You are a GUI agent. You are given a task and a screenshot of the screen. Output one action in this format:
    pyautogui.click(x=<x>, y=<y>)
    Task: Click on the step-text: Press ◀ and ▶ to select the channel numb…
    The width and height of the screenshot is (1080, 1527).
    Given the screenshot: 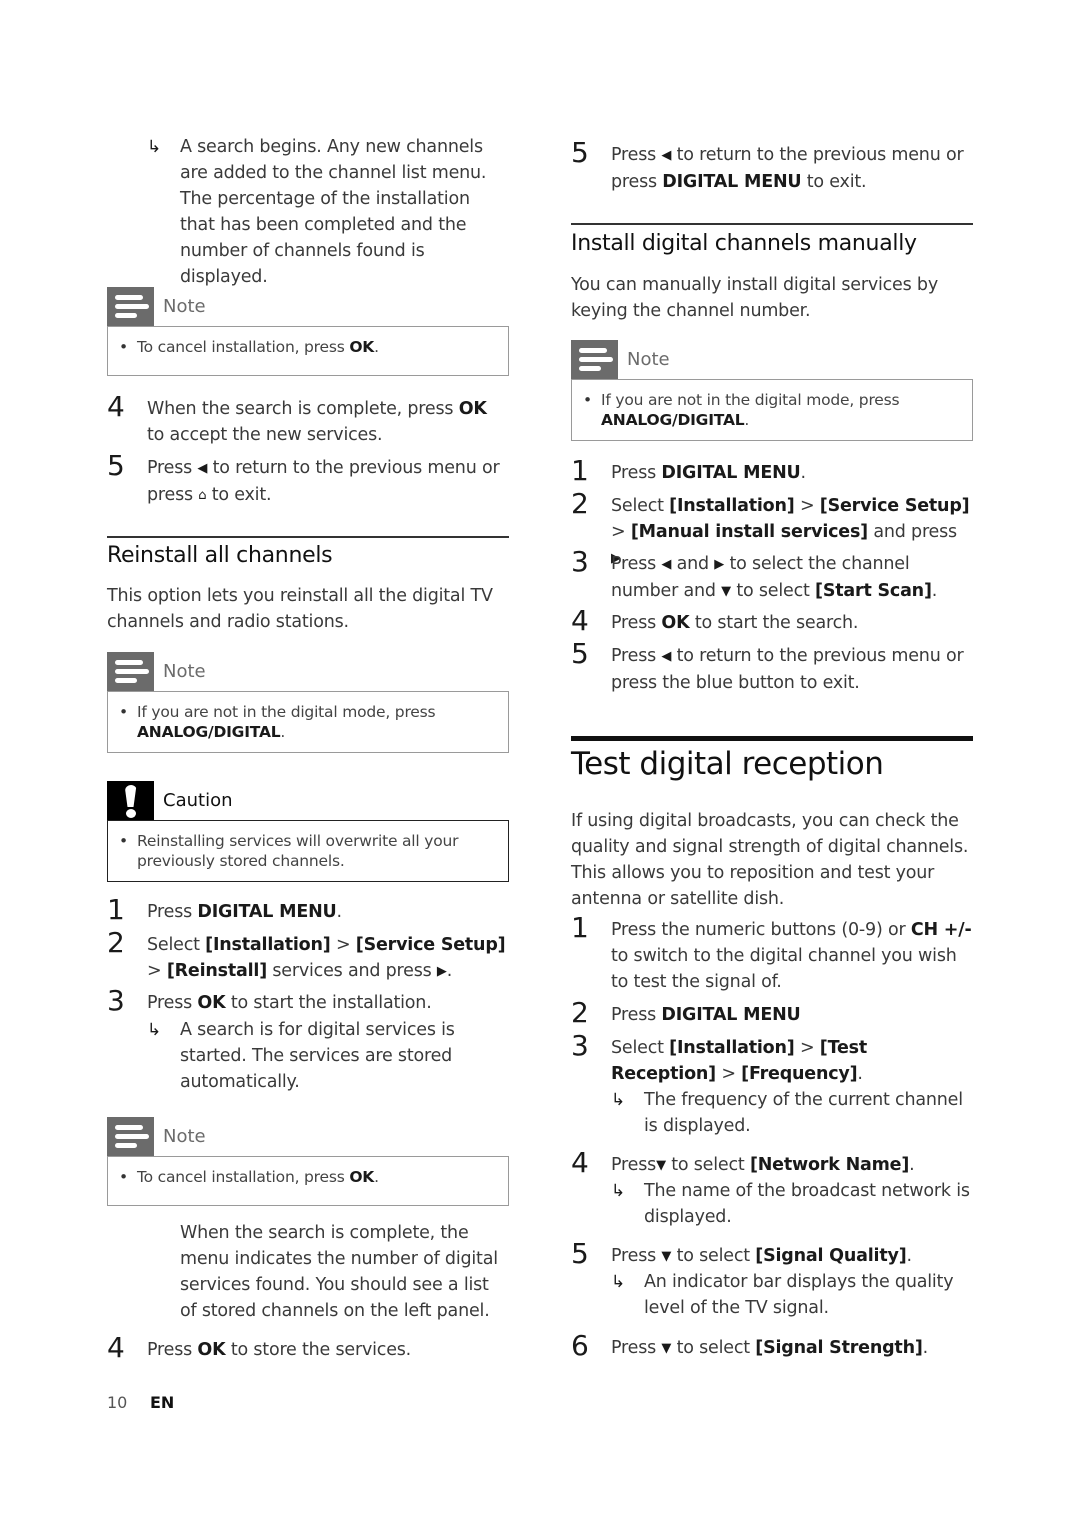 What is the action you would take?
    pyautogui.click(x=774, y=577)
    